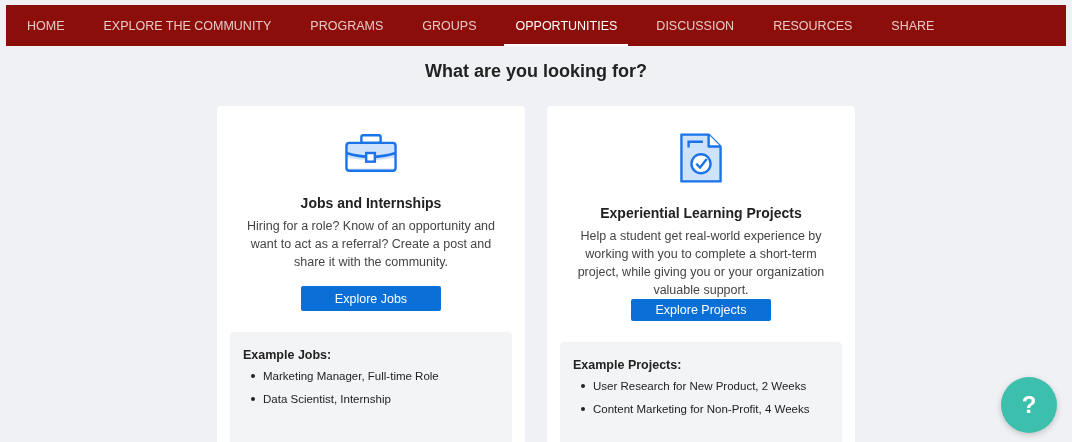  What do you see at coordinates (371, 153) in the screenshot?
I see `briefcase-icon` at bounding box center [371, 153].